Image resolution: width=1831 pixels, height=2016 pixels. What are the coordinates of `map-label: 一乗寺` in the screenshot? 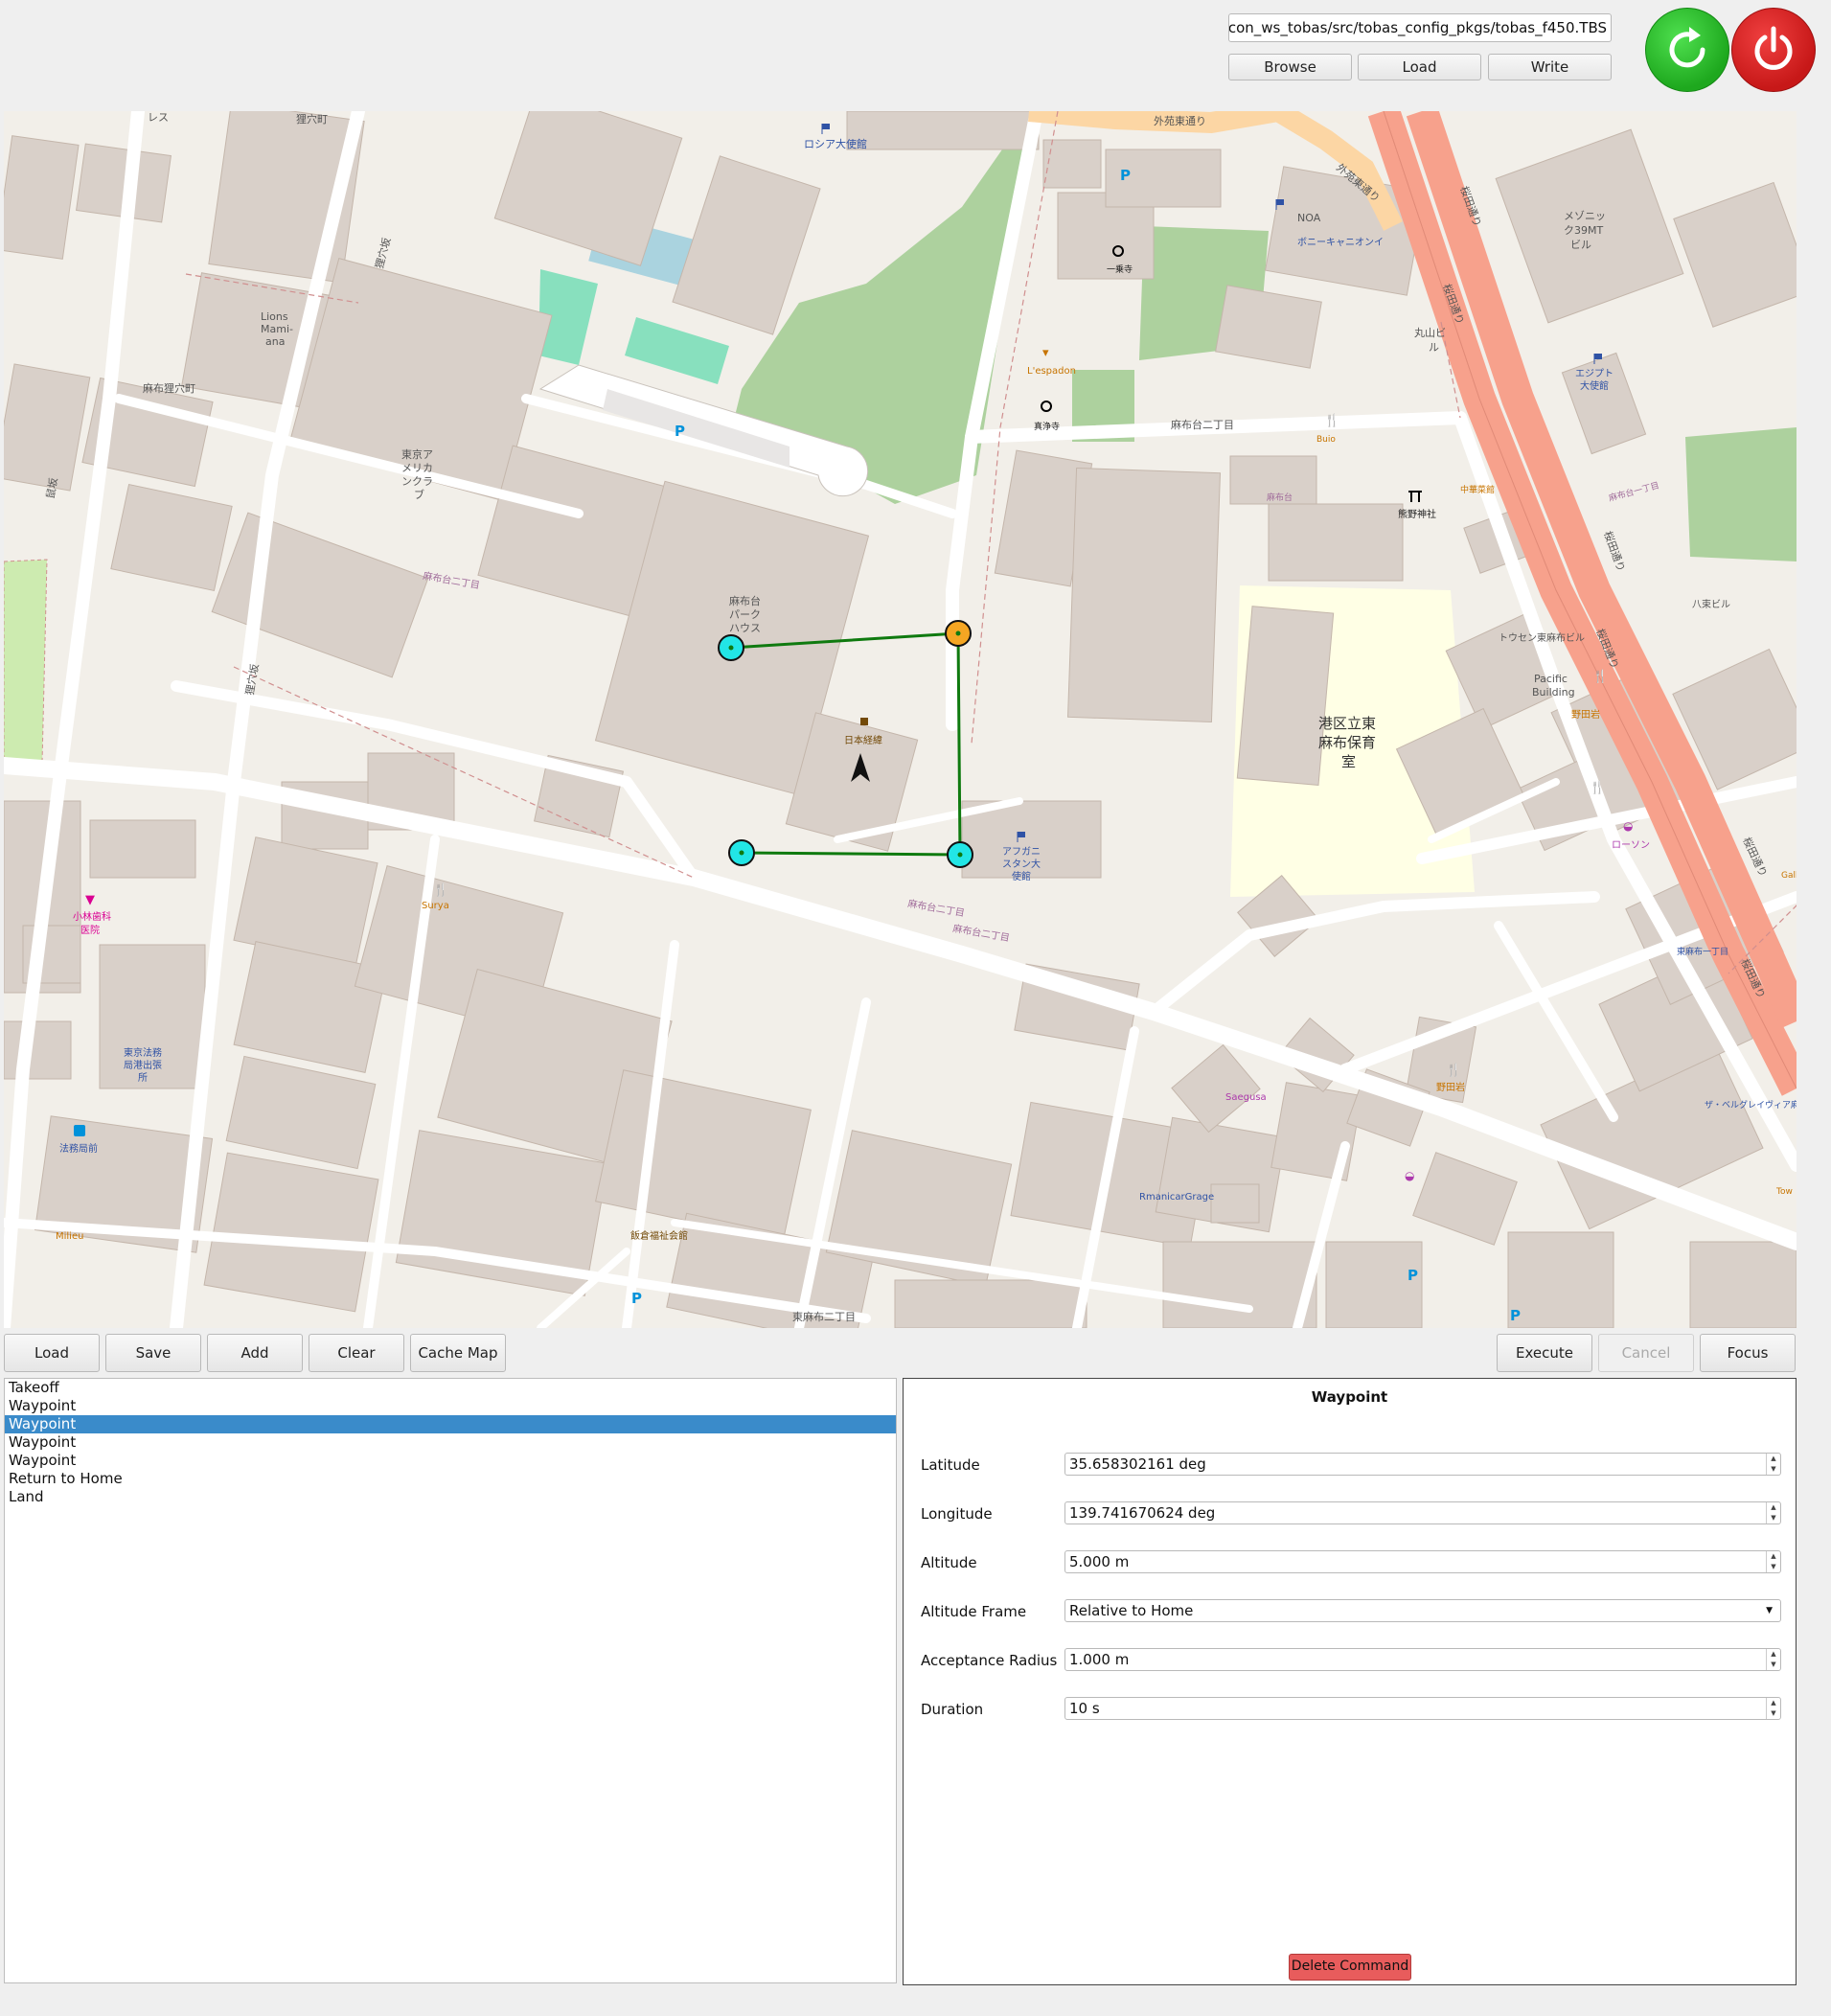 It's located at (1120, 269).